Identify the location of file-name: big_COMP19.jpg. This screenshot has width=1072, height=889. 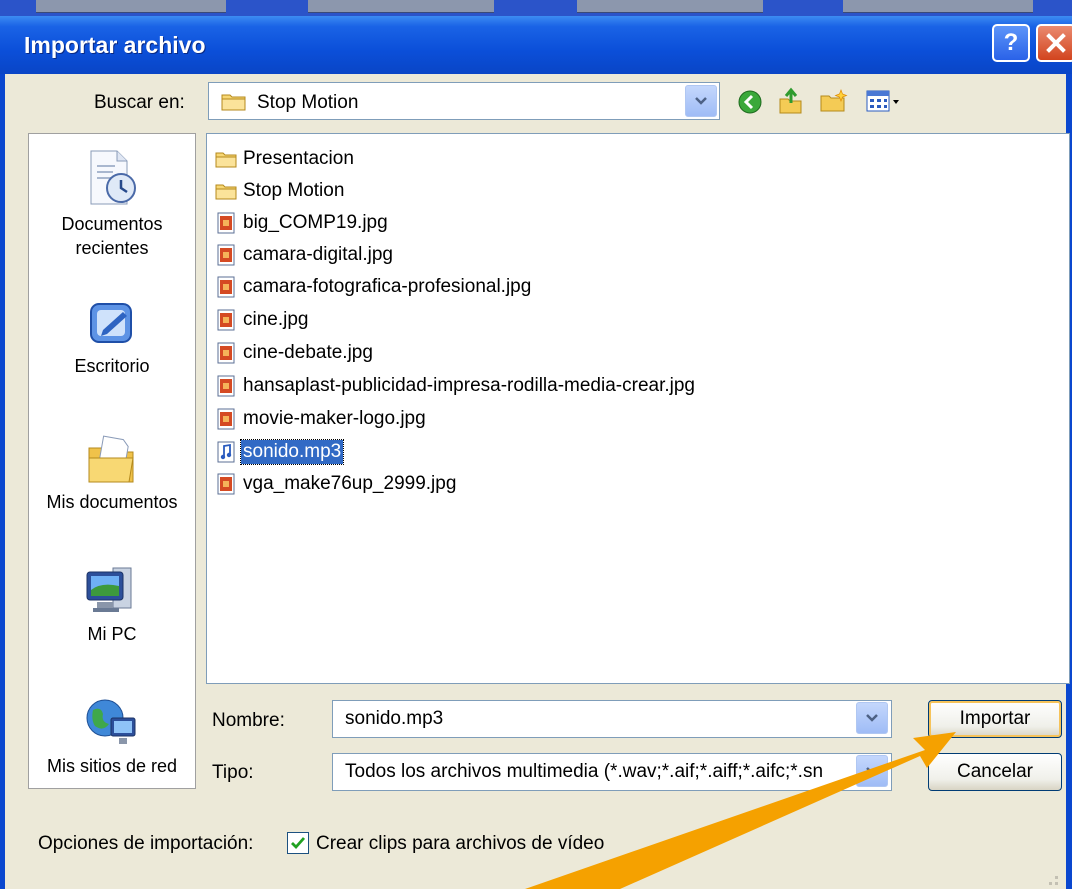
(315, 222).